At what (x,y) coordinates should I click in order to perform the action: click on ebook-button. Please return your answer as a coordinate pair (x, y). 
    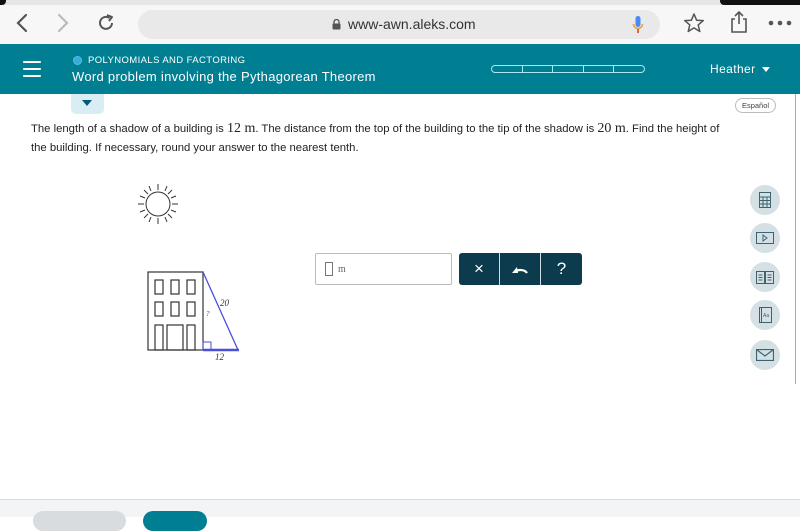
    Looking at the image, I should click on (765, 277).